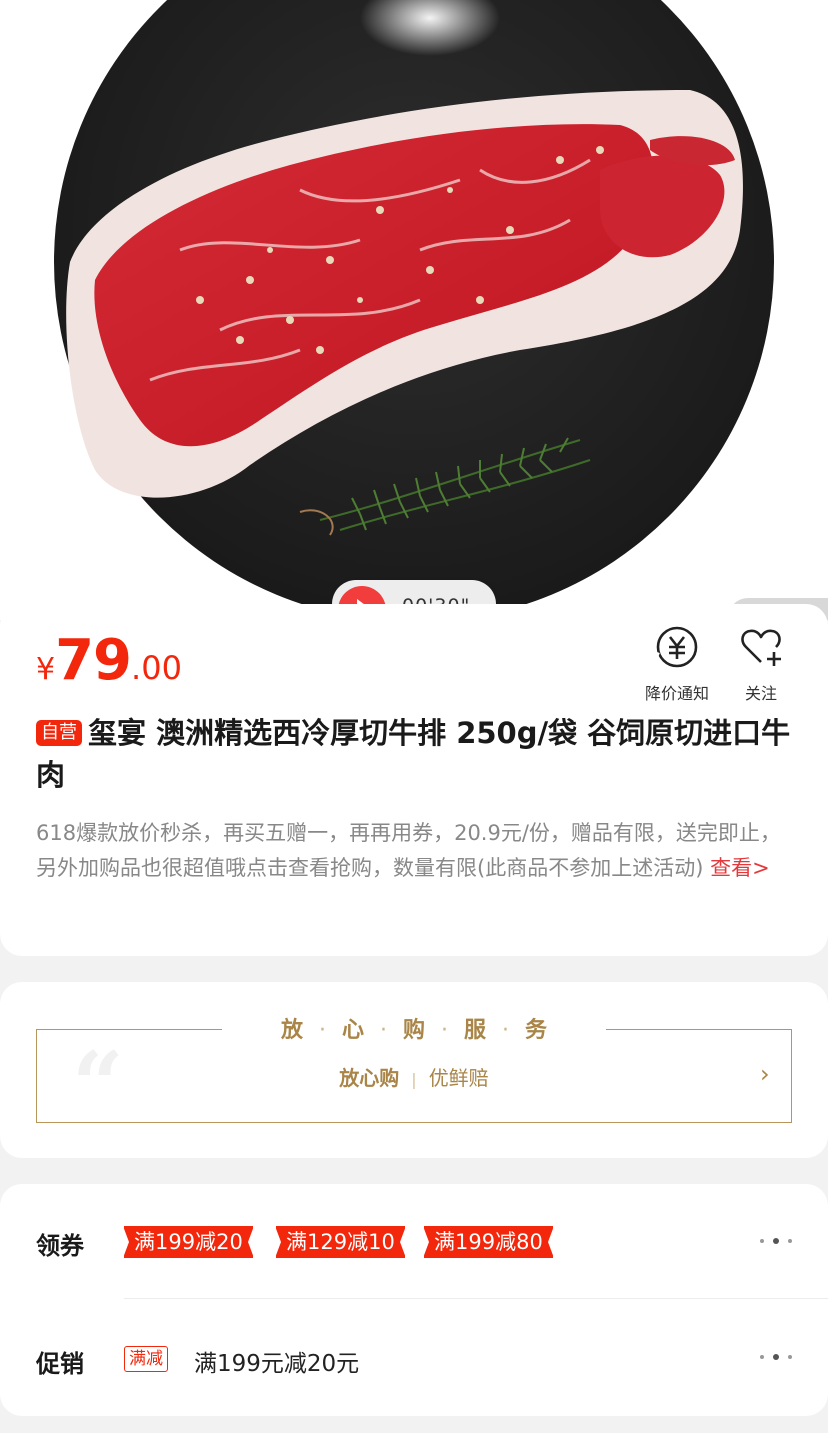 The width and height of the screenshot is (828, 1433). I want to click on product-title: 自营 玺宴 澳洲精选西冷厚切牛排 250g/袋 谷饲原切进口牛肉, so click(416, 754).